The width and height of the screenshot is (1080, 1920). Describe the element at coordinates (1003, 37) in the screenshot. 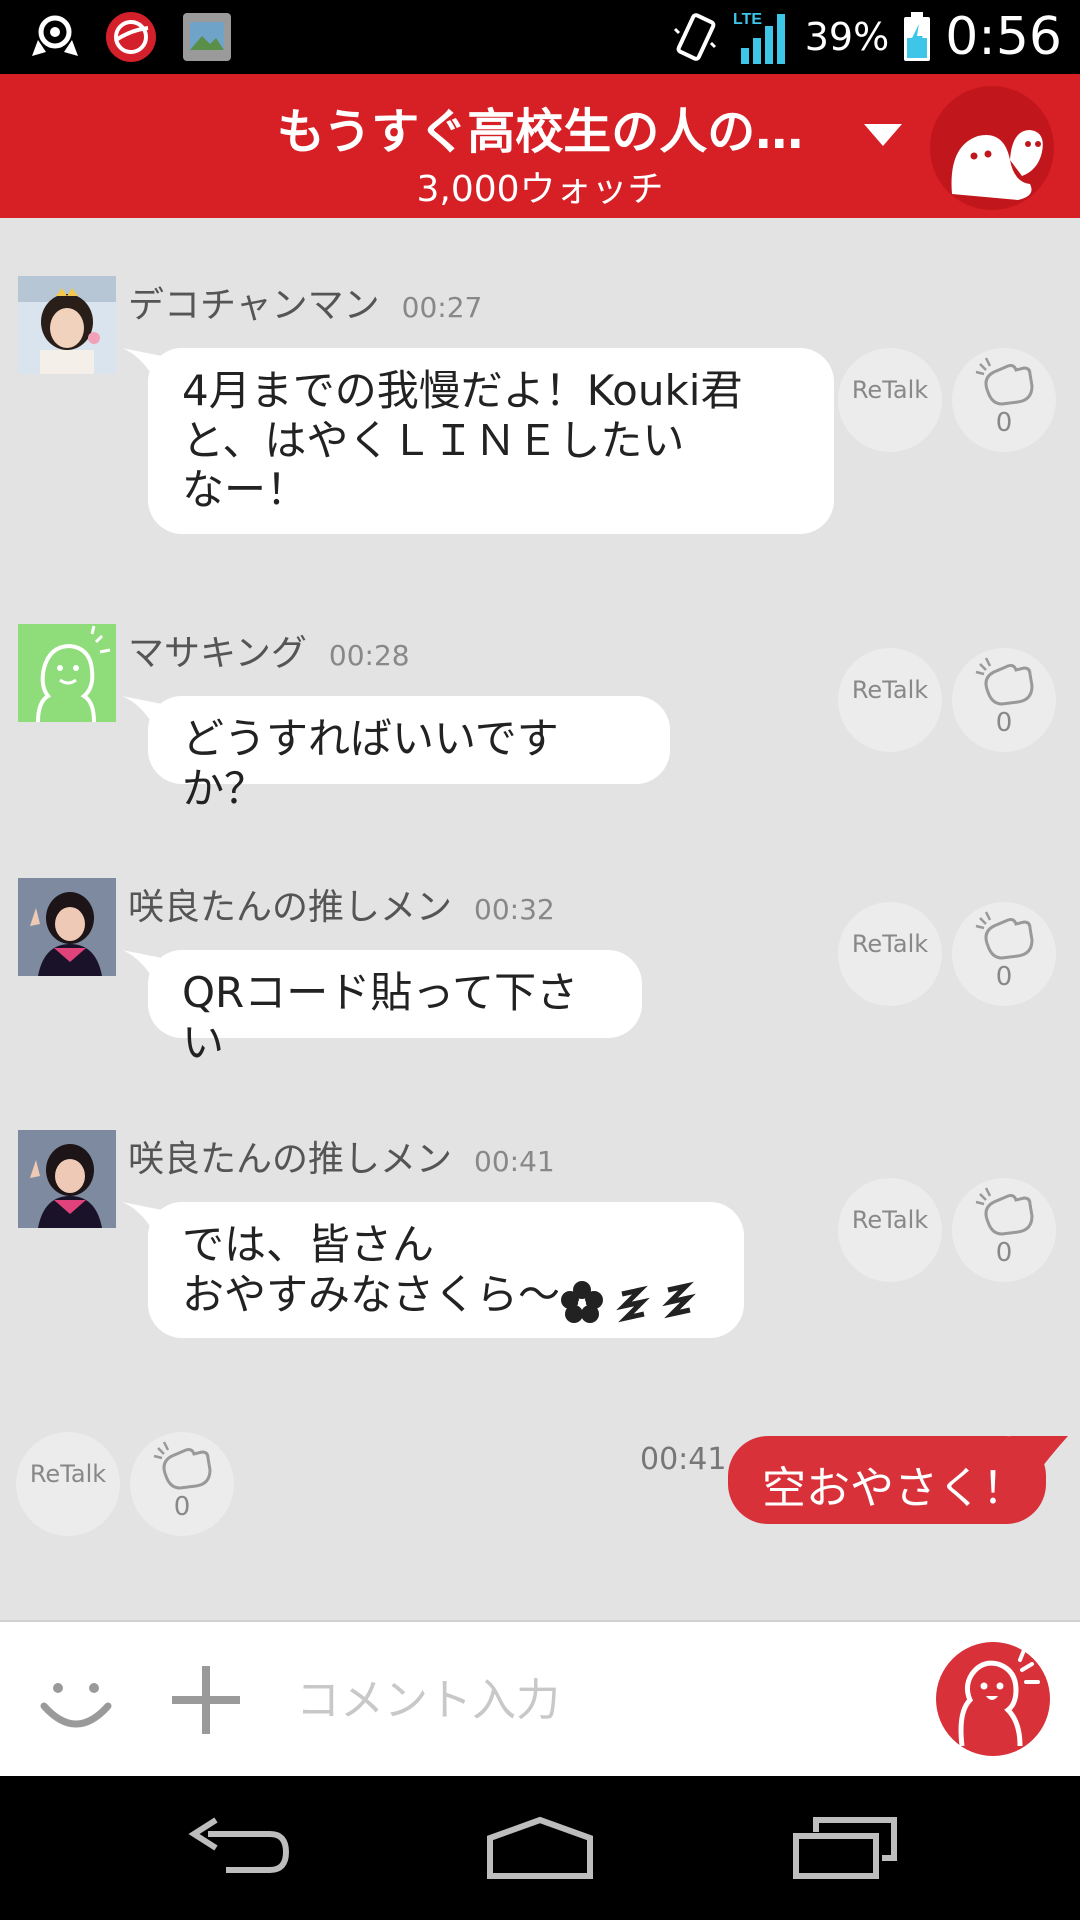

I see `clock: 0:56` at that location.